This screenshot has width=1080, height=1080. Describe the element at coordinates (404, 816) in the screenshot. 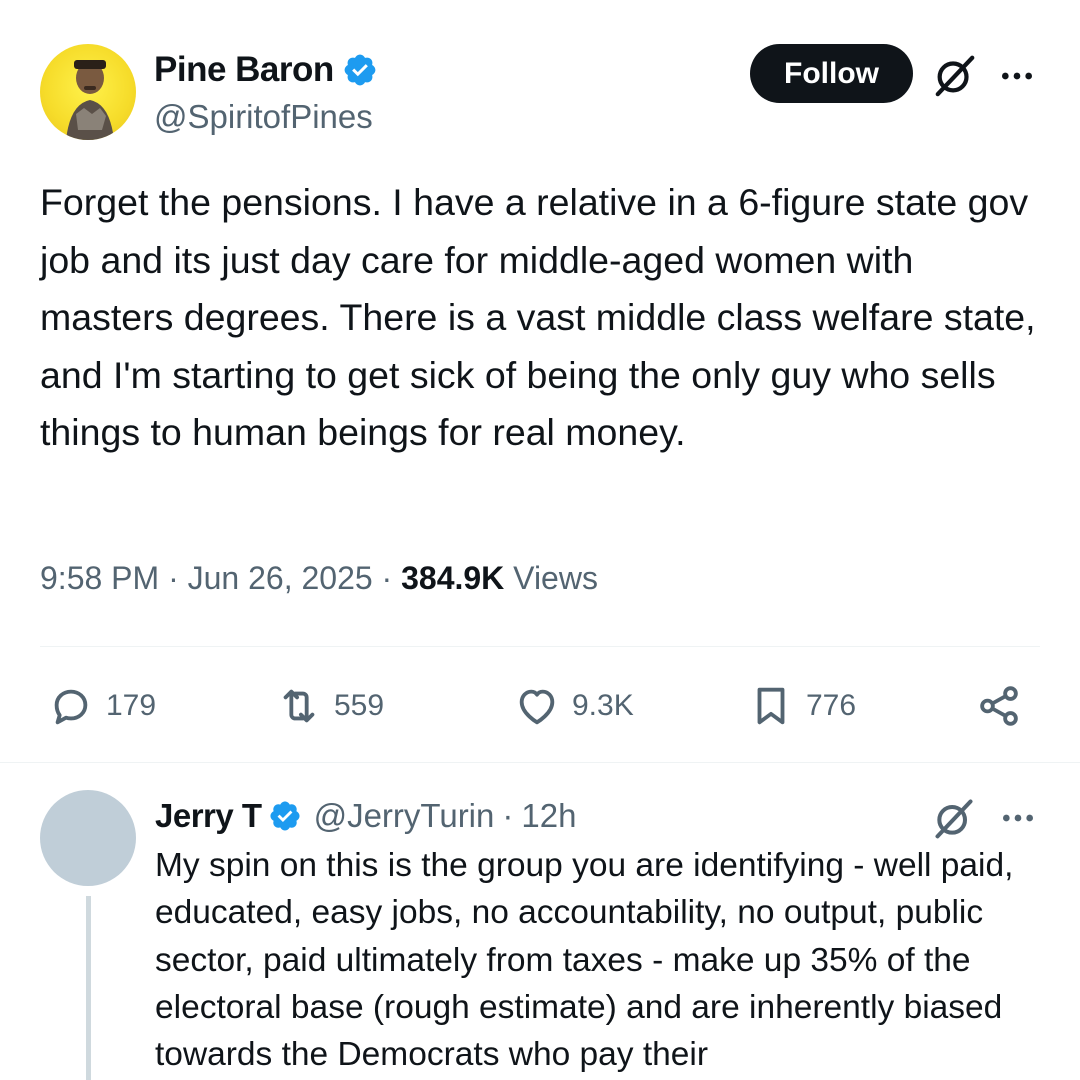

I see `reply-author-handle: @JerryTurin` at that location.